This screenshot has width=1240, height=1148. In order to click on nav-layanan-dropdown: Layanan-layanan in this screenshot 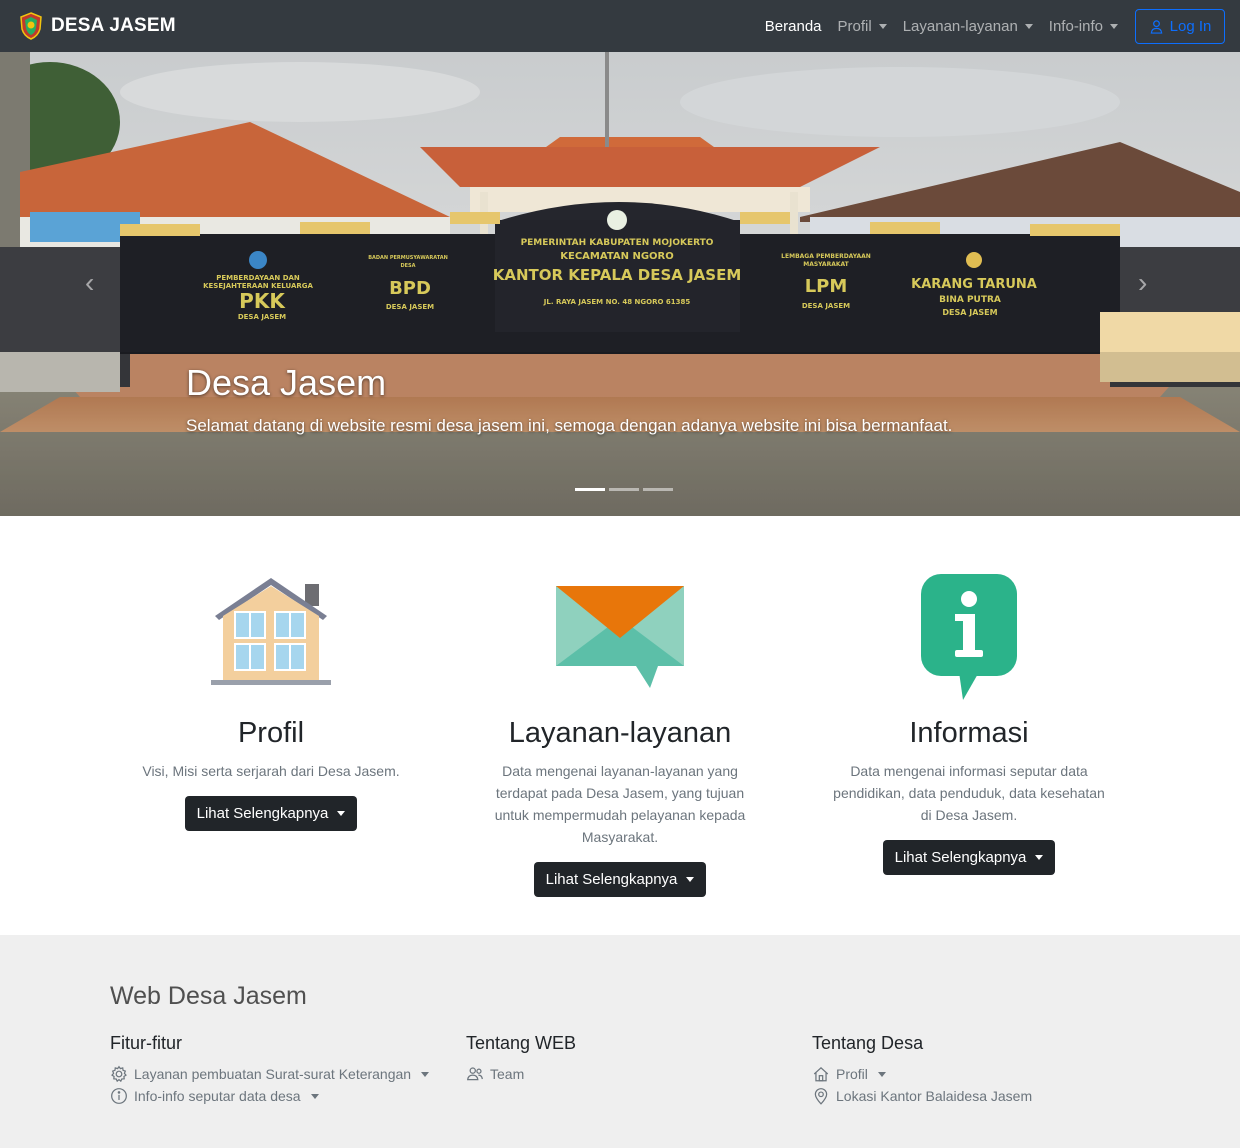, I will do `click(968, 26)`.